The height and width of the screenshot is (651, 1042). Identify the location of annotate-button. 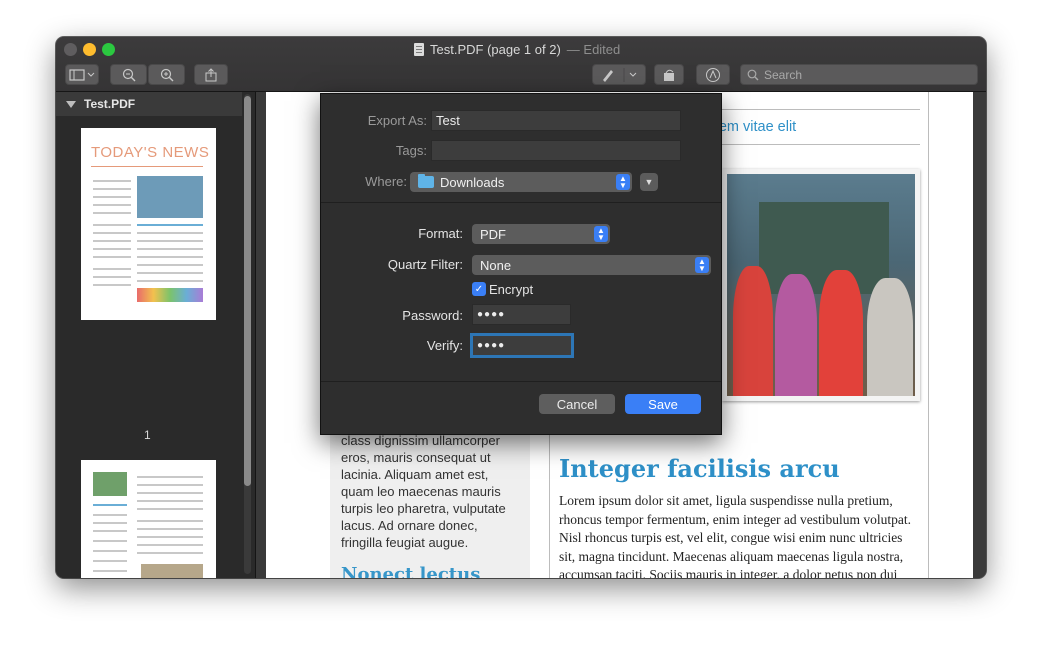
(713, 74).